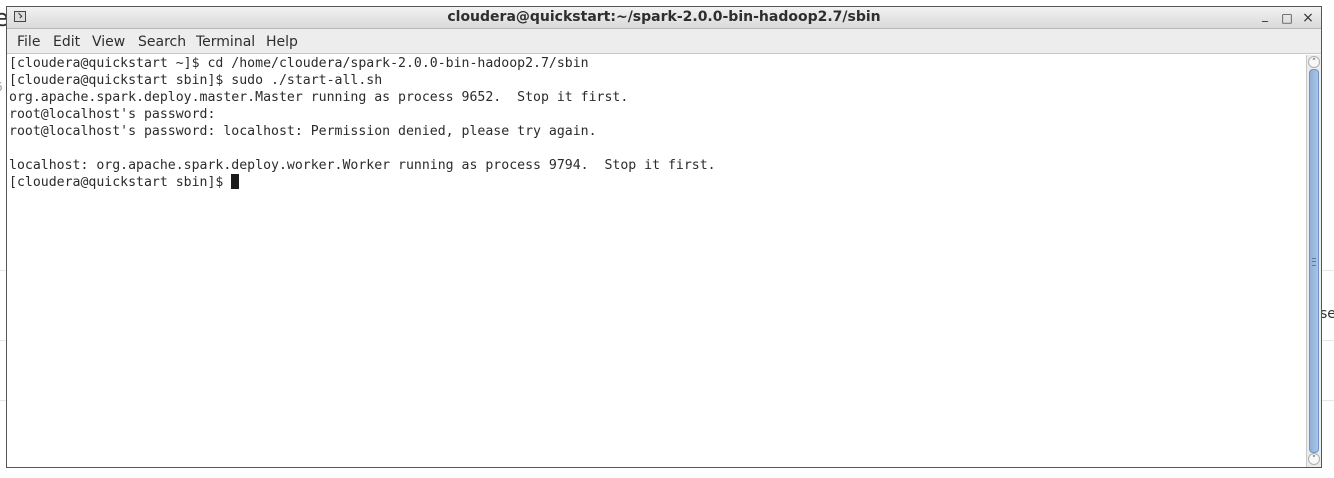 This screenshot has width=1334, height=478. Describe the element at coordinates (28, 42) in the screenshot. I see `menu-file: File` at that location.